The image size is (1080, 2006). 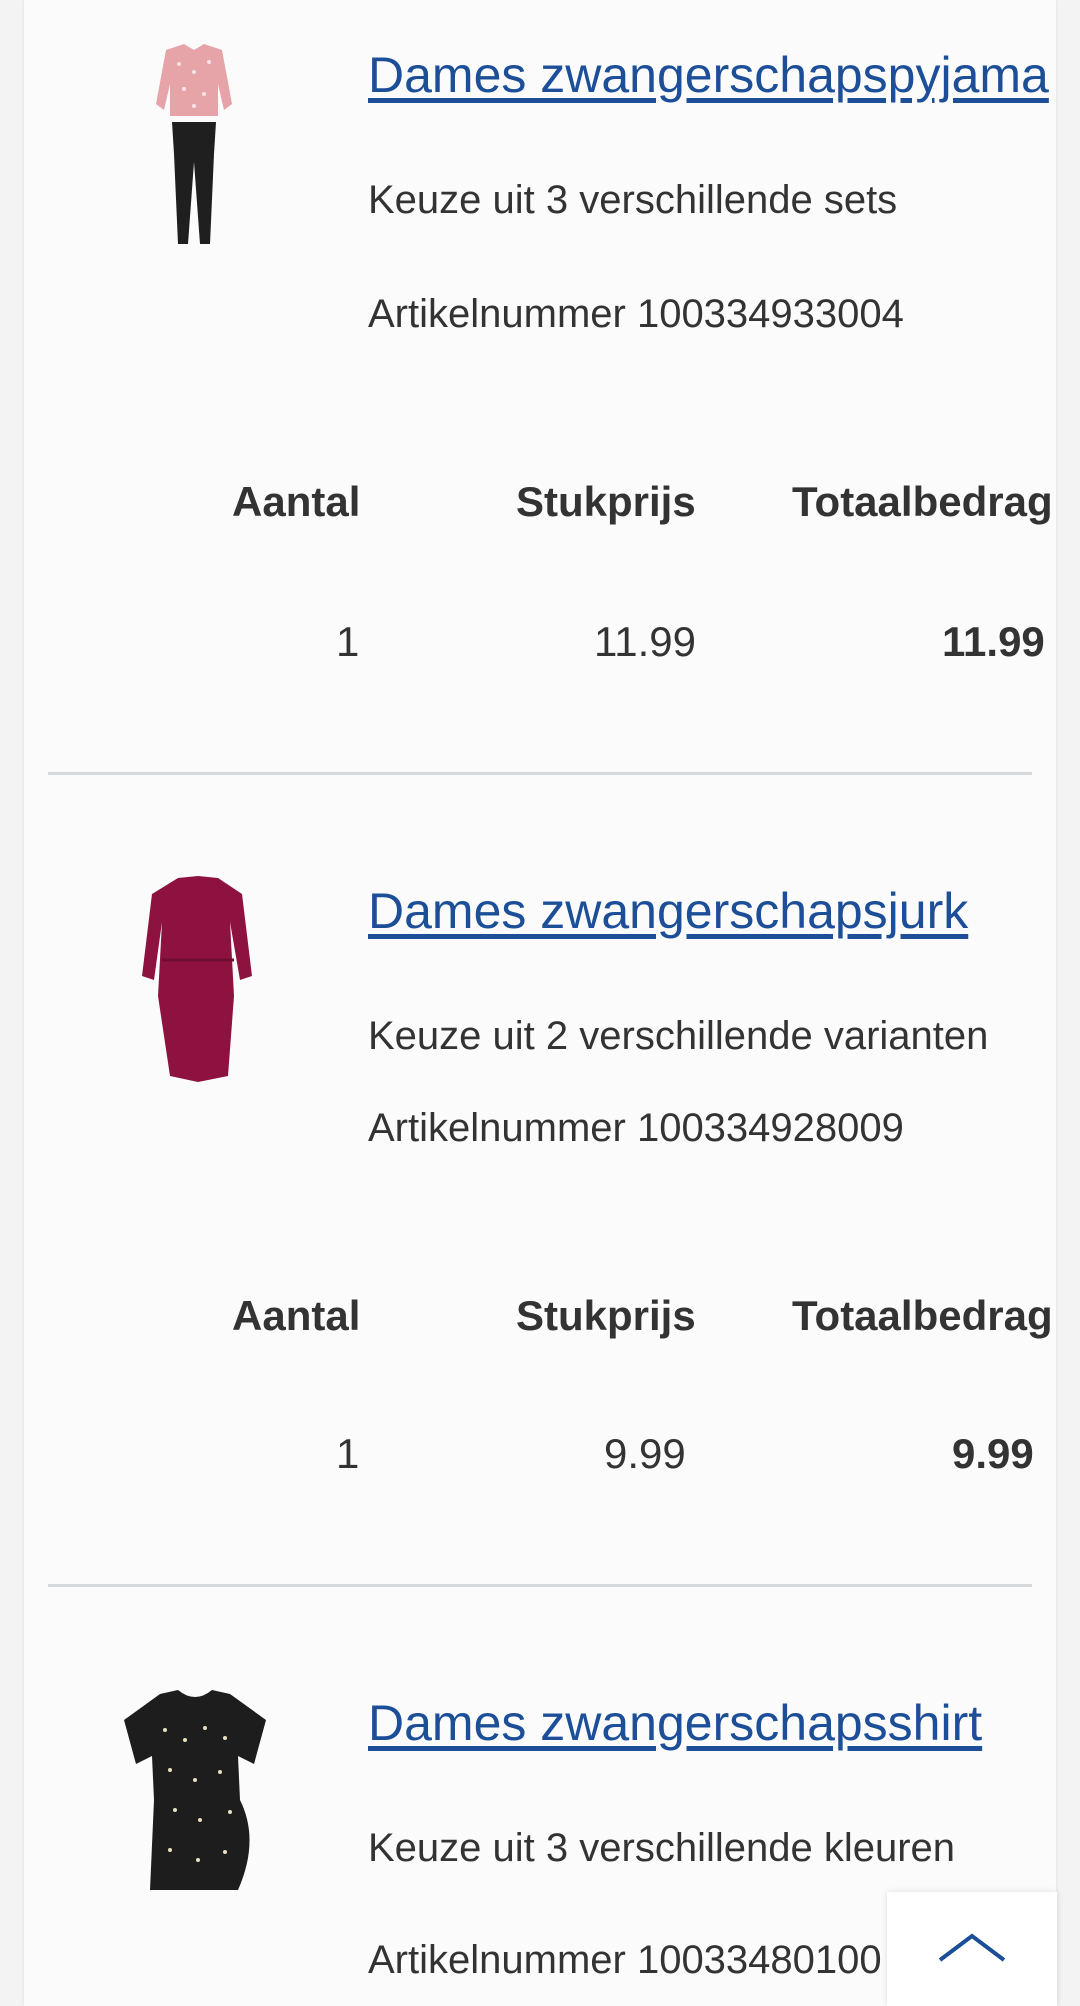 I want to click on unit-price-value: 9.99, so click(x=645, y=1453).